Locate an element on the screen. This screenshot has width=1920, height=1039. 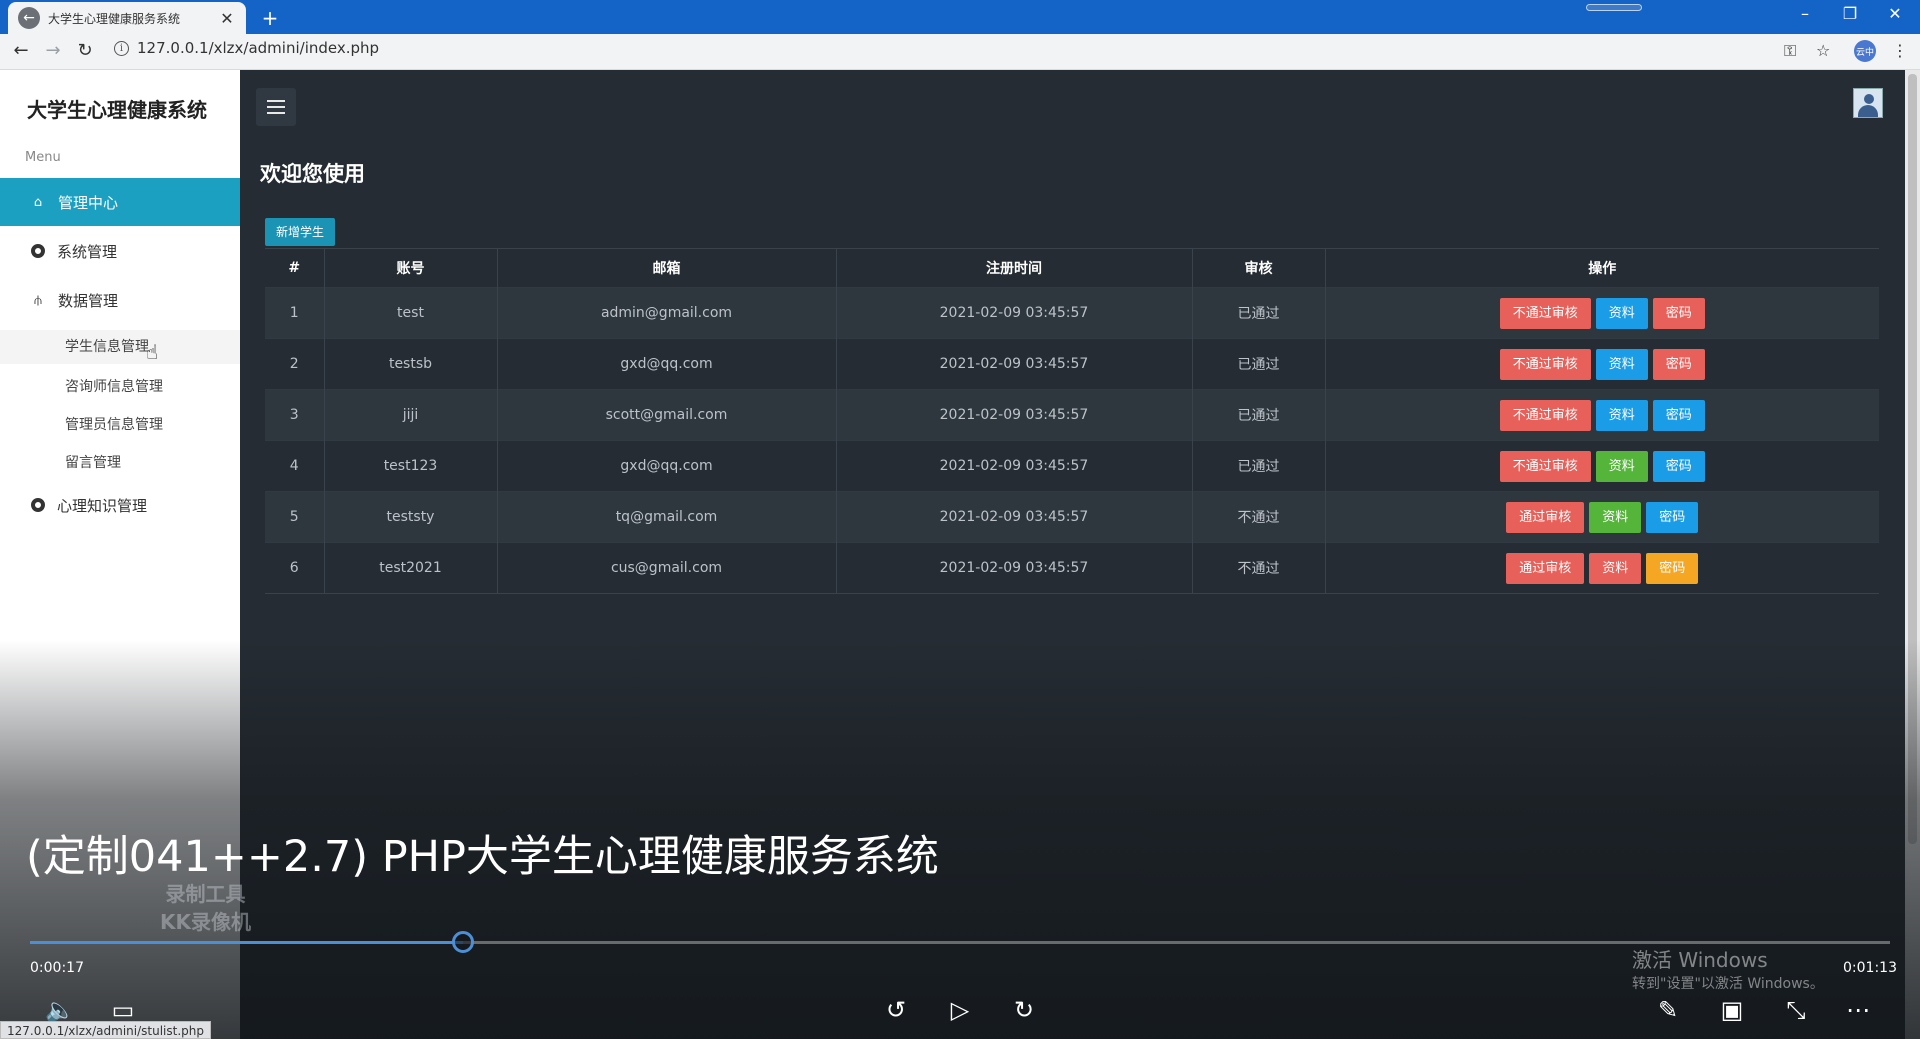
cell-actions: 不通过审核 资料 密码 is located at coordinates (1601, 415).